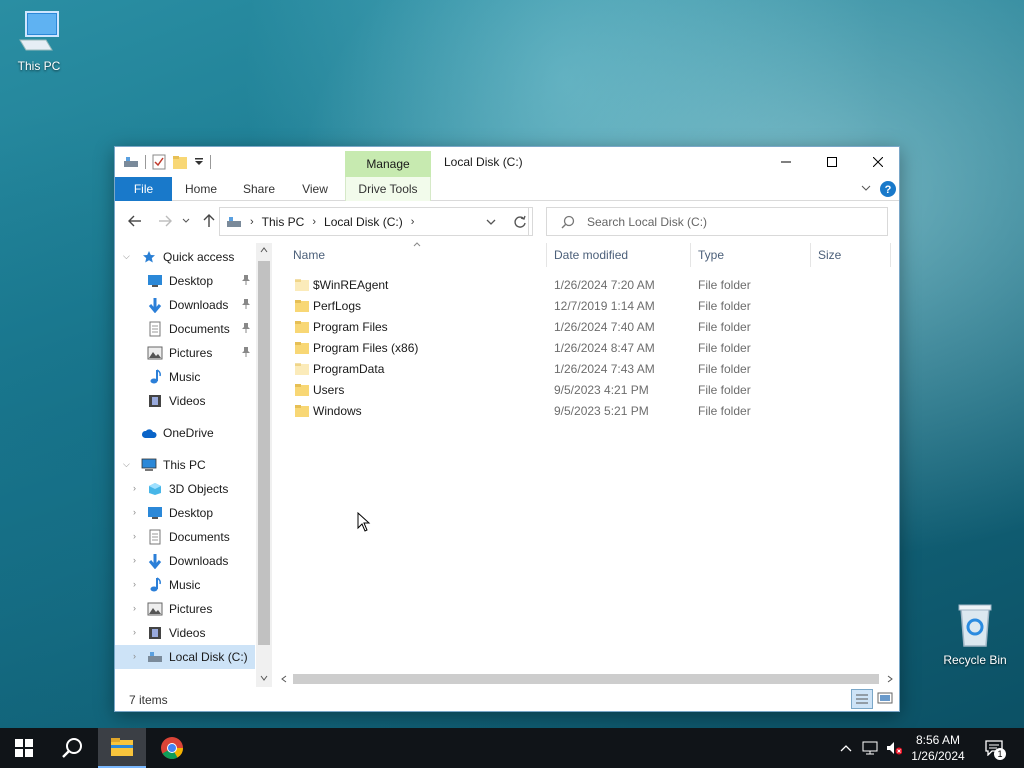 The image size is (1024, 768). I want to click on breadcrumb-local-disk: Local Disk (C:), so click(363, 222).